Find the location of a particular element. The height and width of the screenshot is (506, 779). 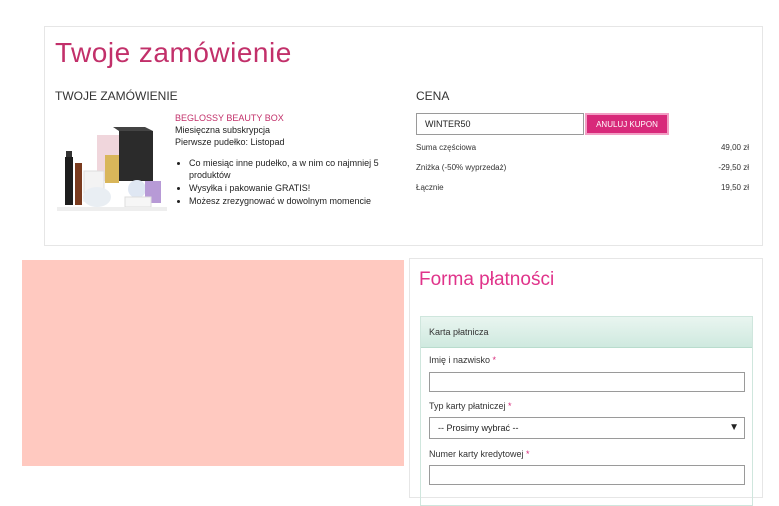

order-title: Twoje zamówienie is located at coordinates (173, 52).